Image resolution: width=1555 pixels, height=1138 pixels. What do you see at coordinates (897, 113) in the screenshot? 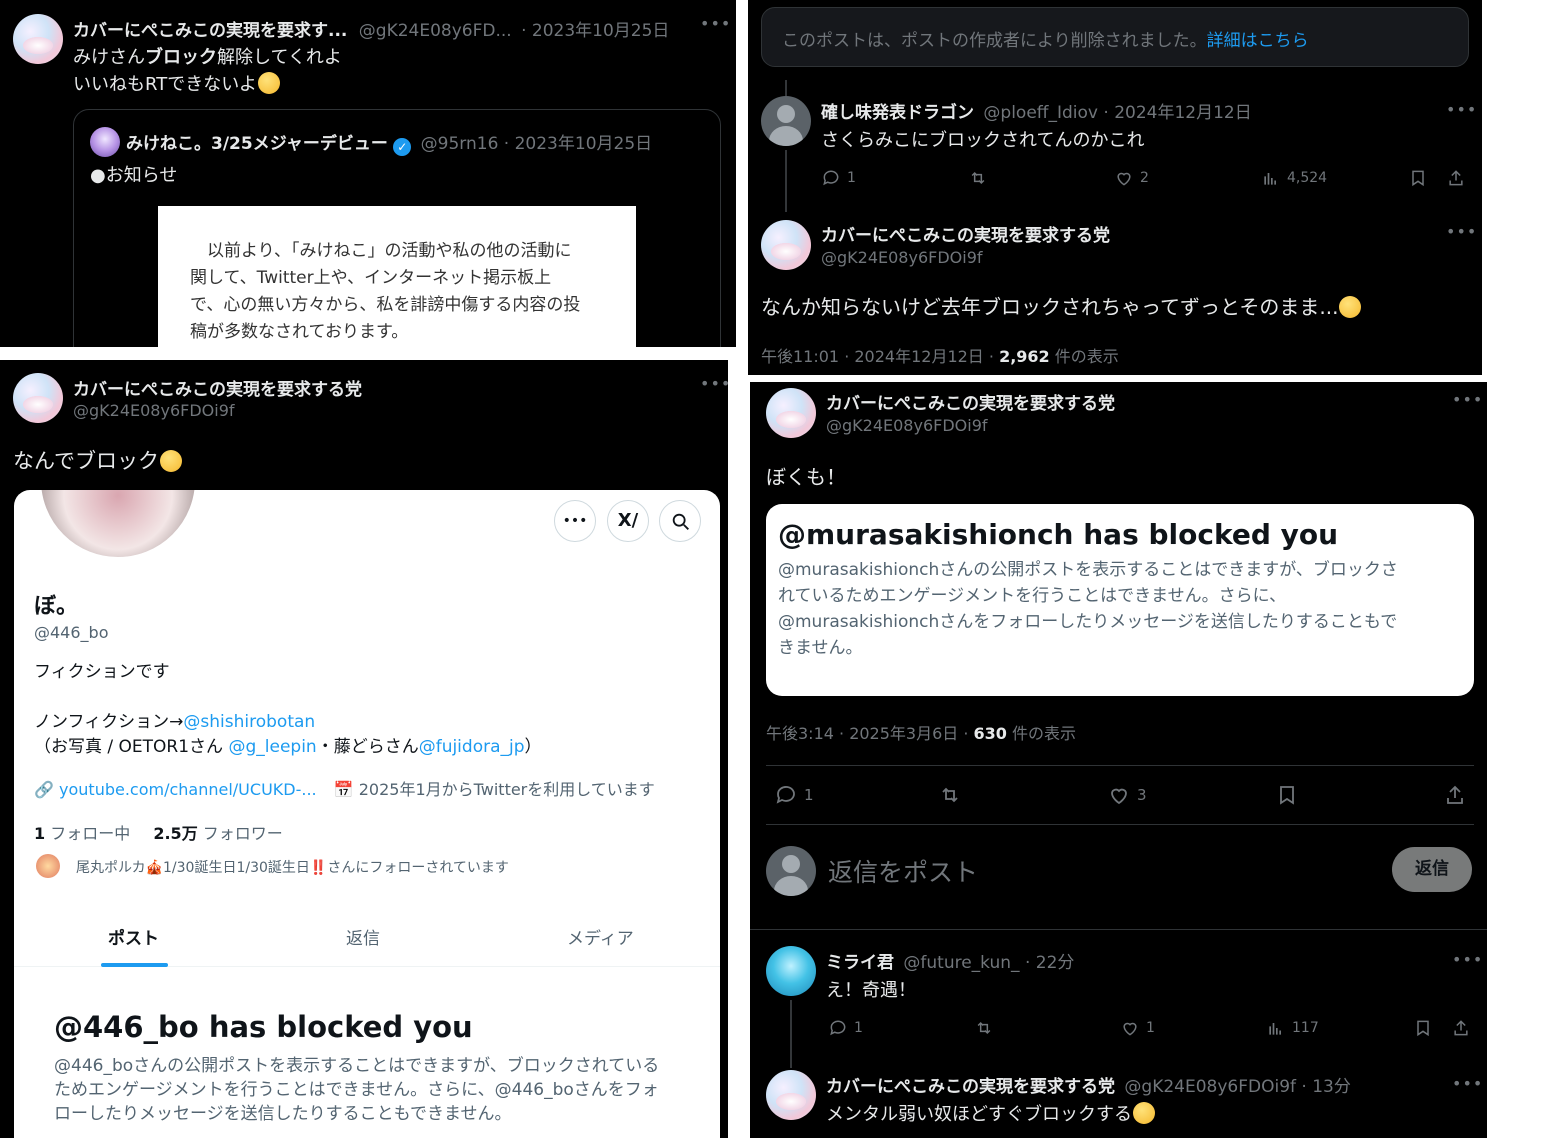
I see `reply-author-name: 確し味発表ドラゴン` at bounding box center [897, 113].